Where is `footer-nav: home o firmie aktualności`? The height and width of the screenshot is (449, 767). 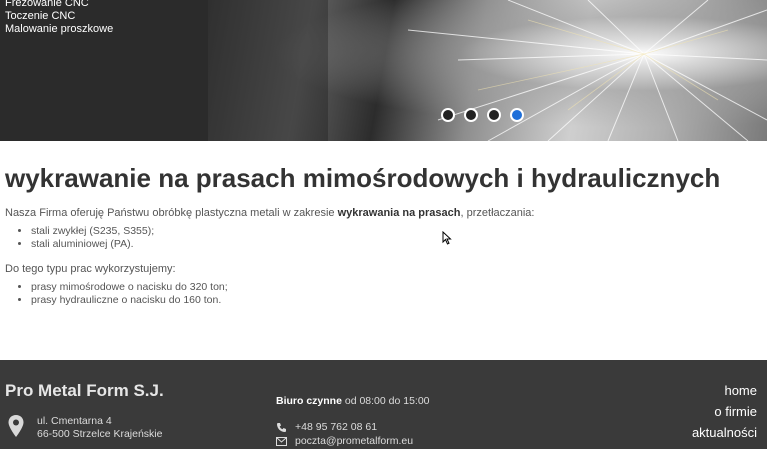 footer-nav: home o firmie aktualności is located at coordinates (724, 411).